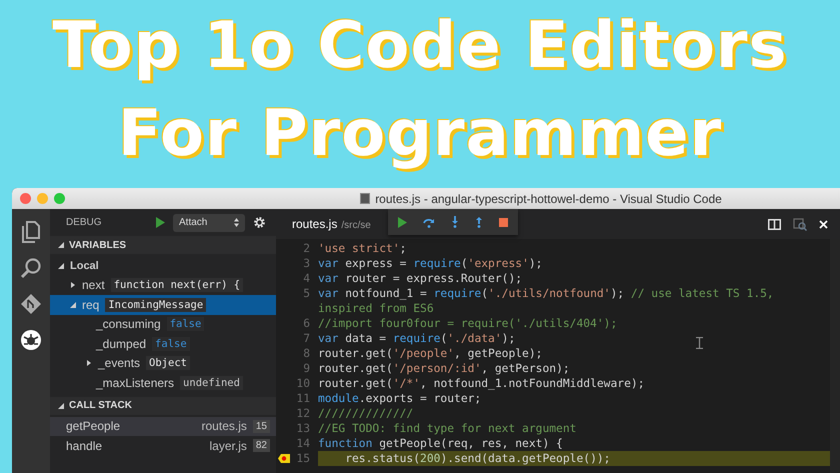 This screenshot has height=473, width=840. I want to click on line-number: 7, so click(306, 338).